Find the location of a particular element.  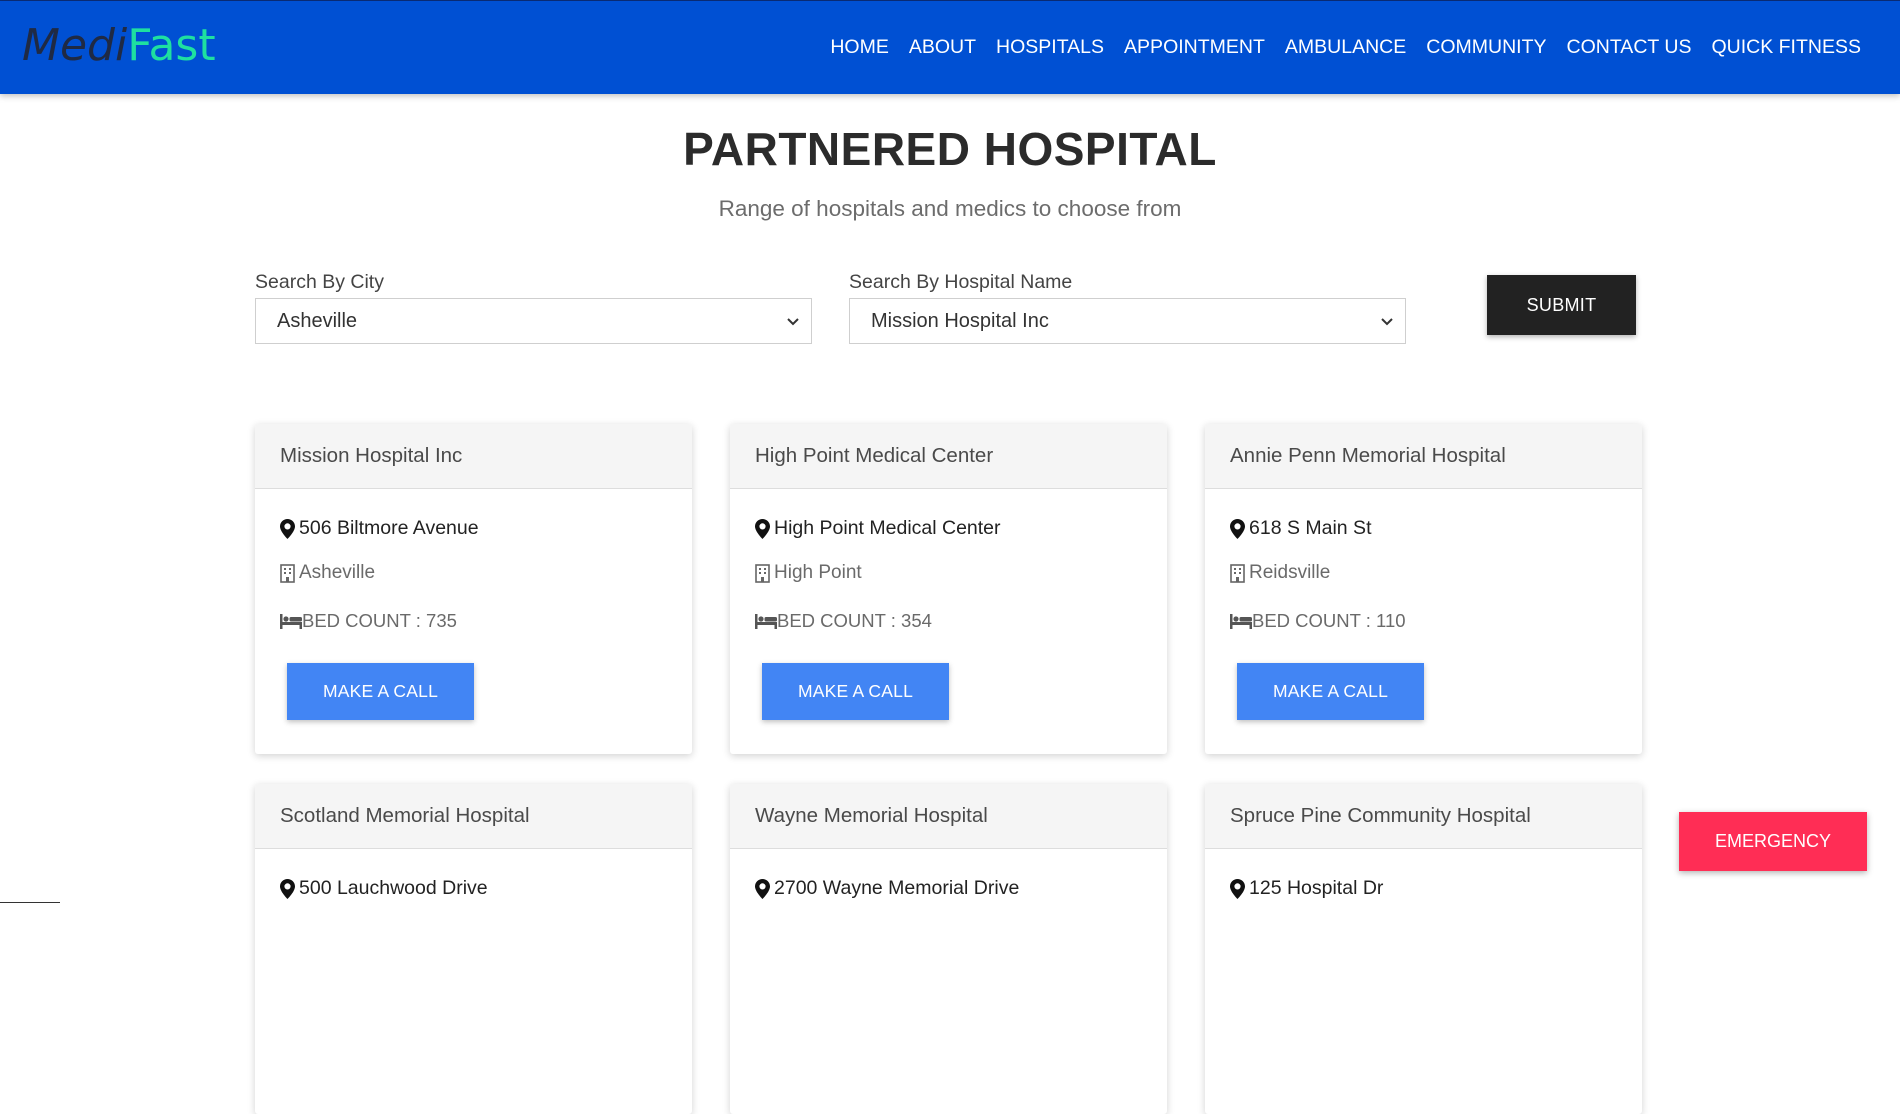

hospital-city-row: Reidsville is located at coordinates (1280, 573).